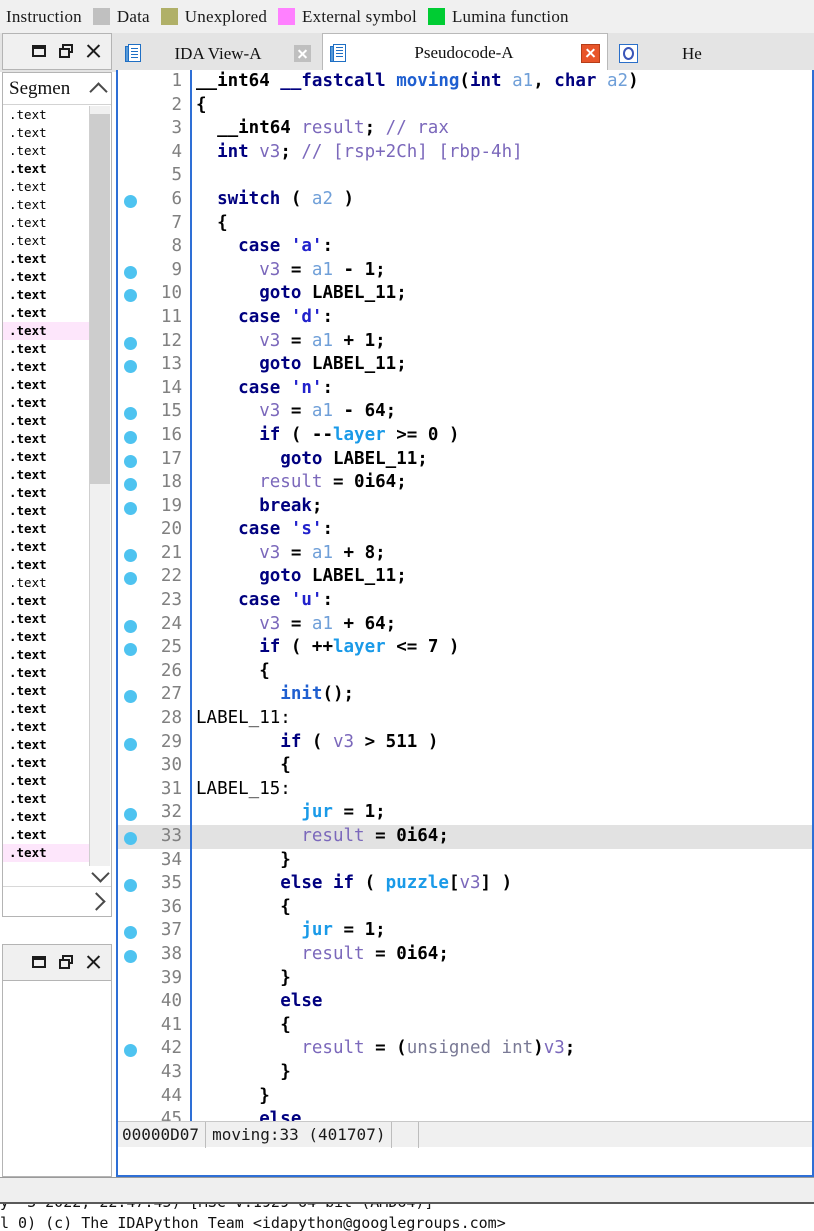 The width and height of the screenshot is (814, 1231). What do you see at coordinates (465, 388) in the screenshot?
I see `code-line: 14 case 'n':` at bounding box center [465, 388].